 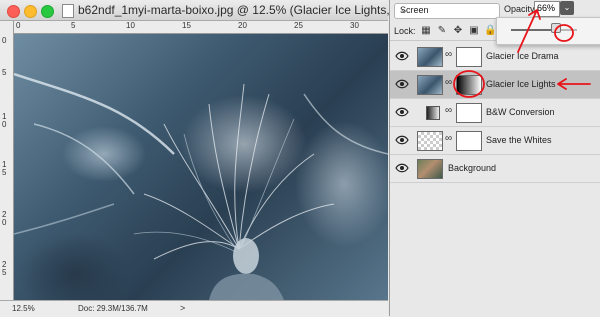 I want to click on ruler-label: 1 0, so click(x=4, y=120).